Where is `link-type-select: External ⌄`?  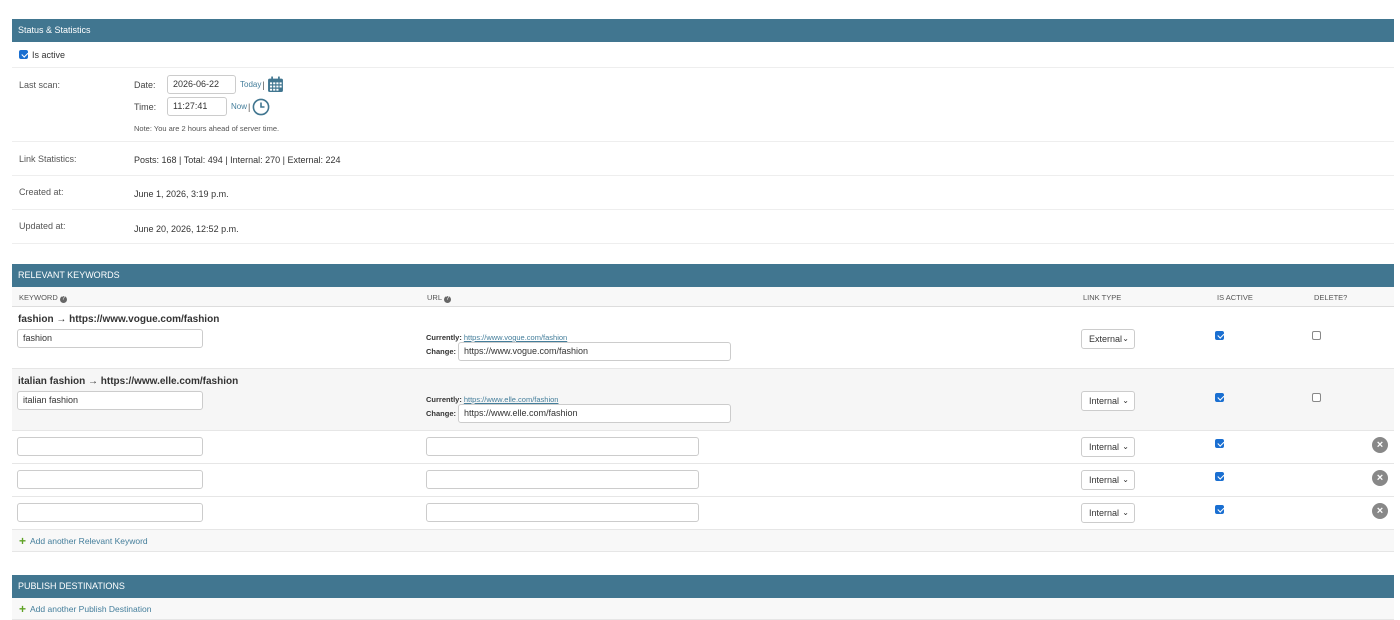
link-type-select: External ⌄ is located at coordinates (1108, 339).